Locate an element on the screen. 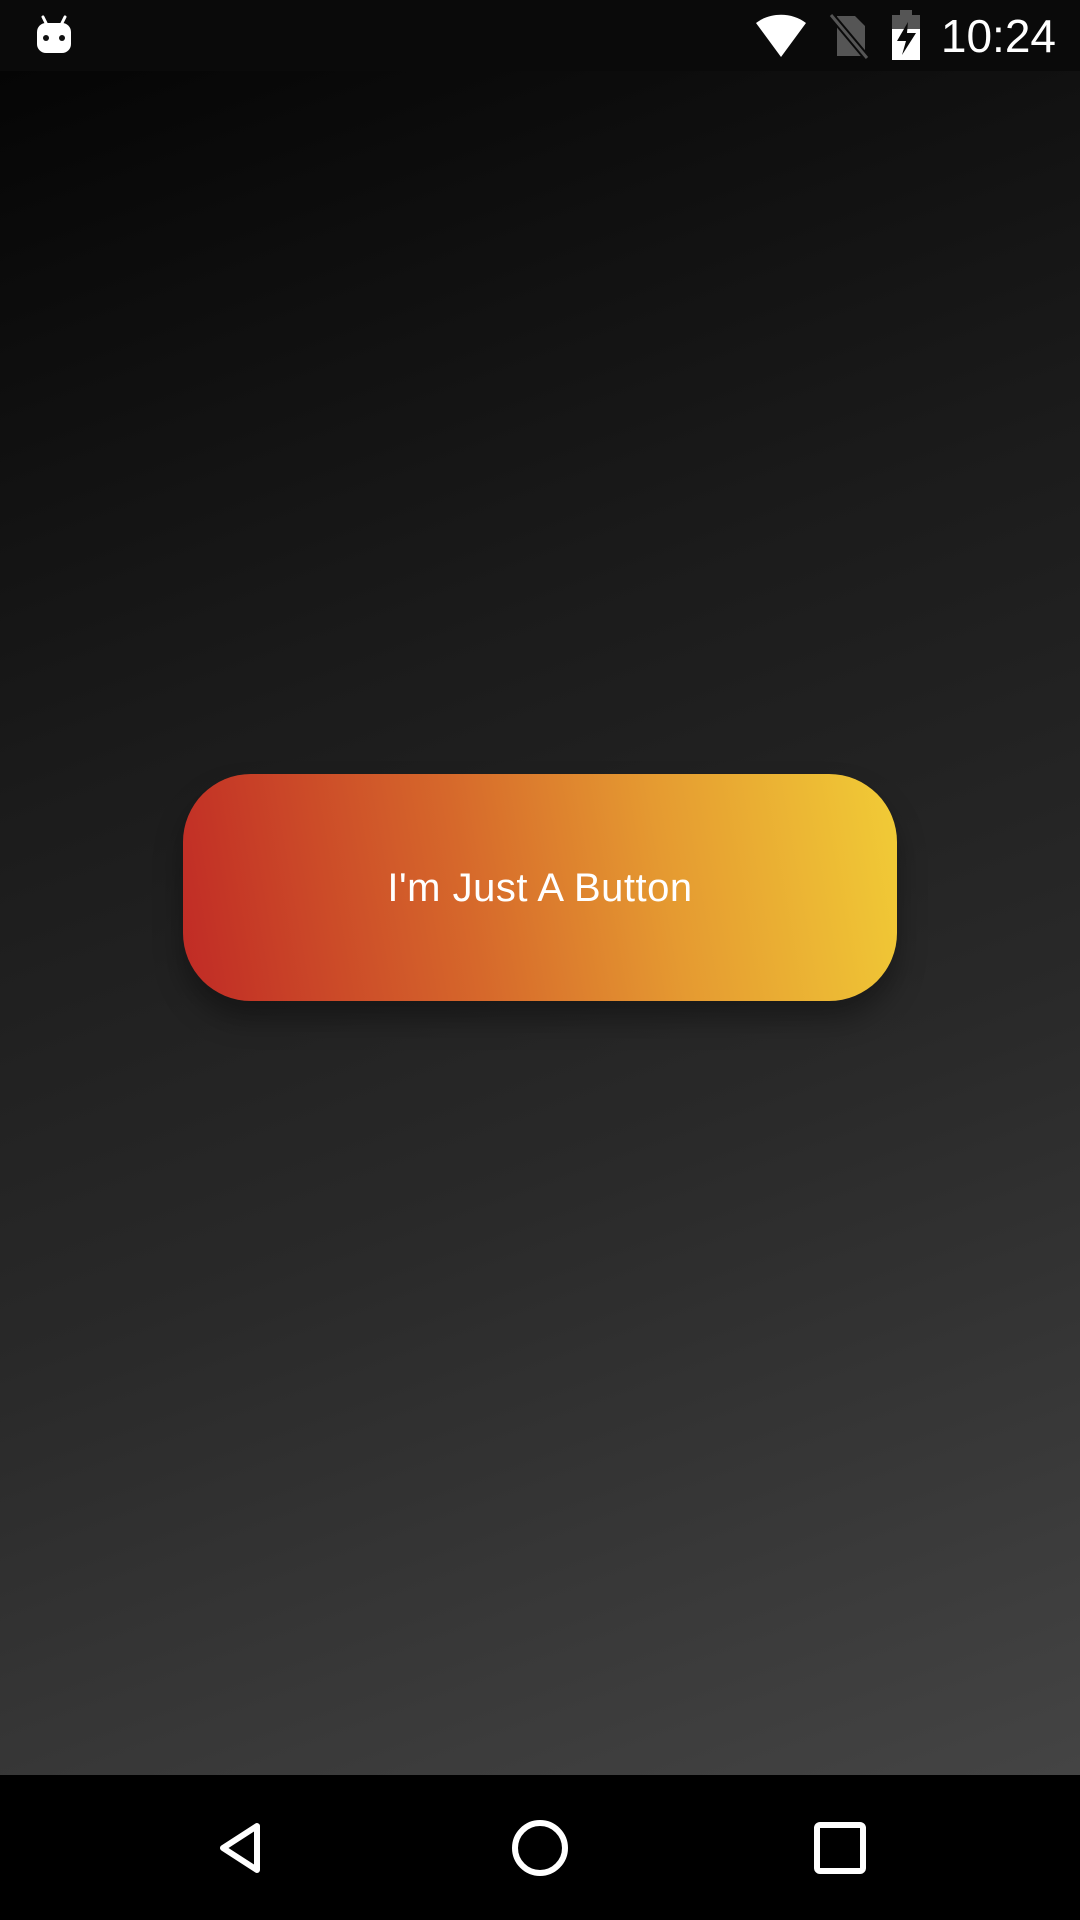  battery-charging-icon is located at coordinates (906, 36).